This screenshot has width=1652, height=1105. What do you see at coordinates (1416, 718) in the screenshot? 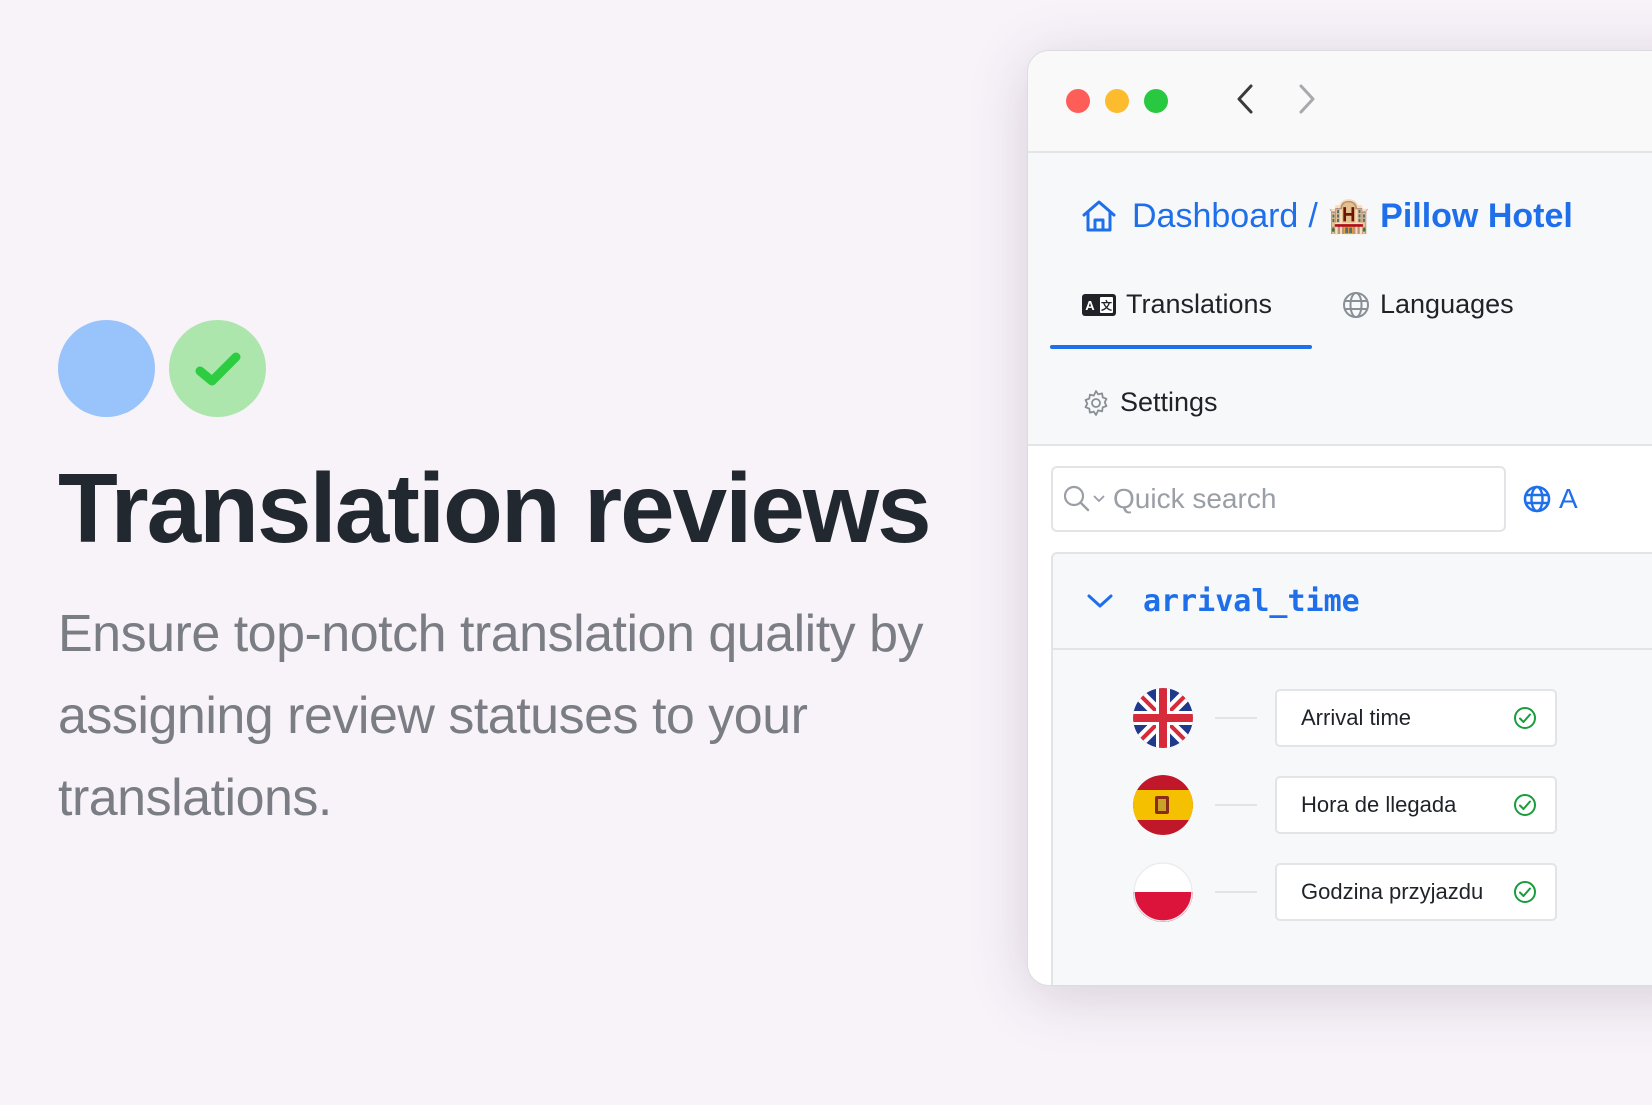
I see `translation-cell-en: Arrival time` at bounding box center [1416, 718].